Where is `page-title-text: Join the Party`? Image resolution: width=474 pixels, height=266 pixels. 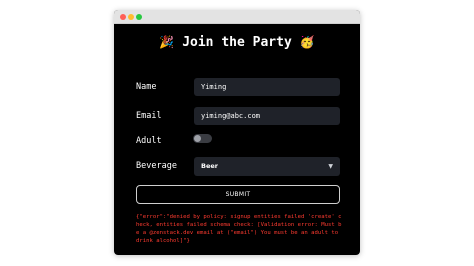 page-title-text: Join the Party is located at coordinates (237, 42).